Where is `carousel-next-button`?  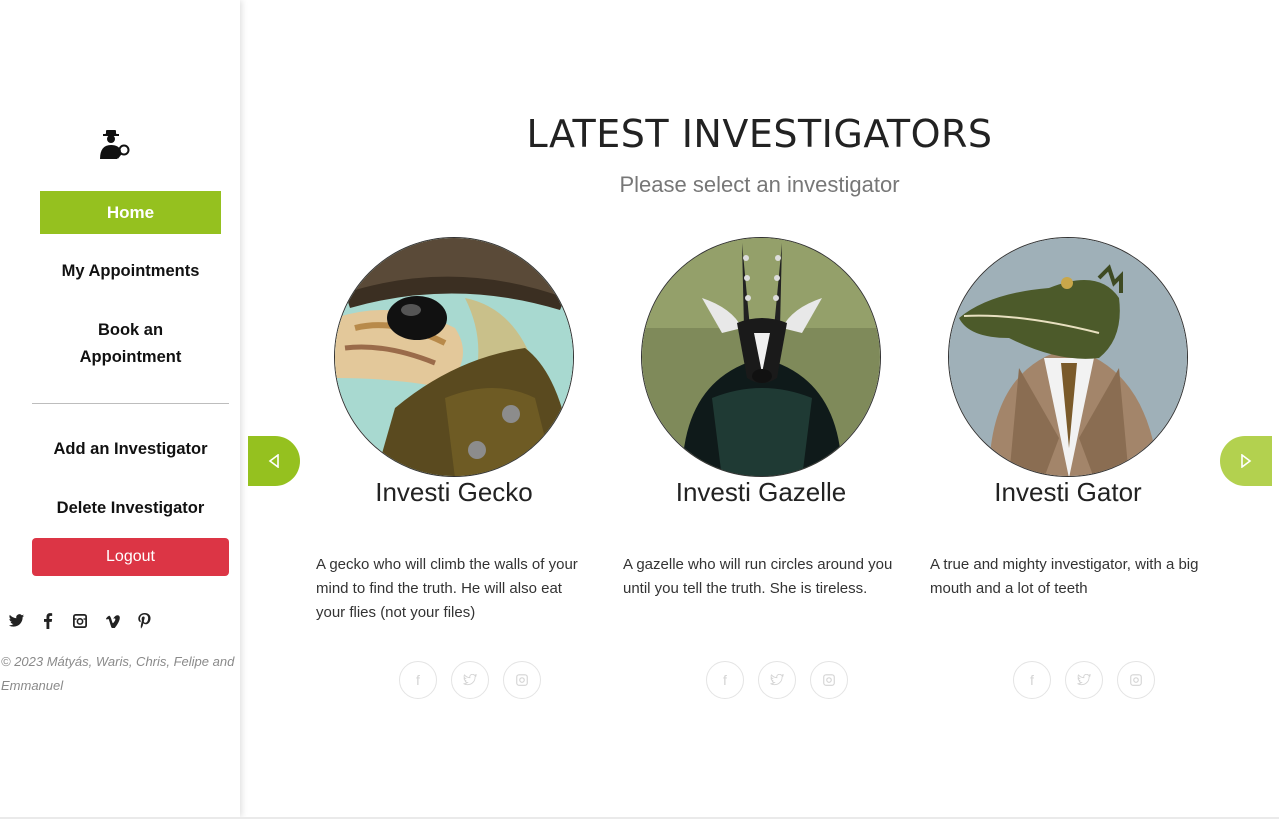
carousel-next-button is located at coordinates (1246, 461).